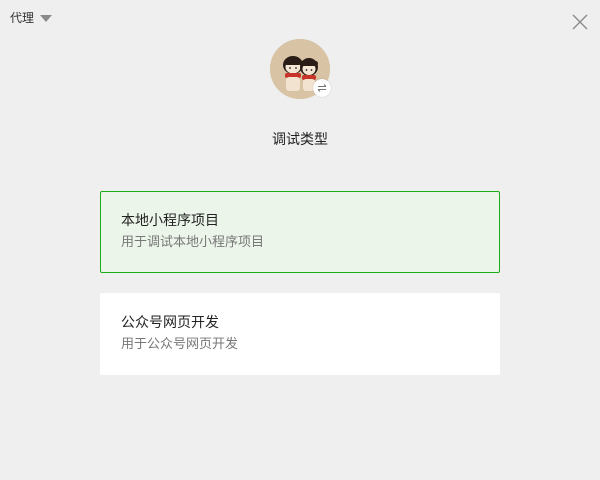  What do you see at coordinates (300, 140) in the screenshot?
I see `page-title: 调试类型` at bounding box center [300, 140].